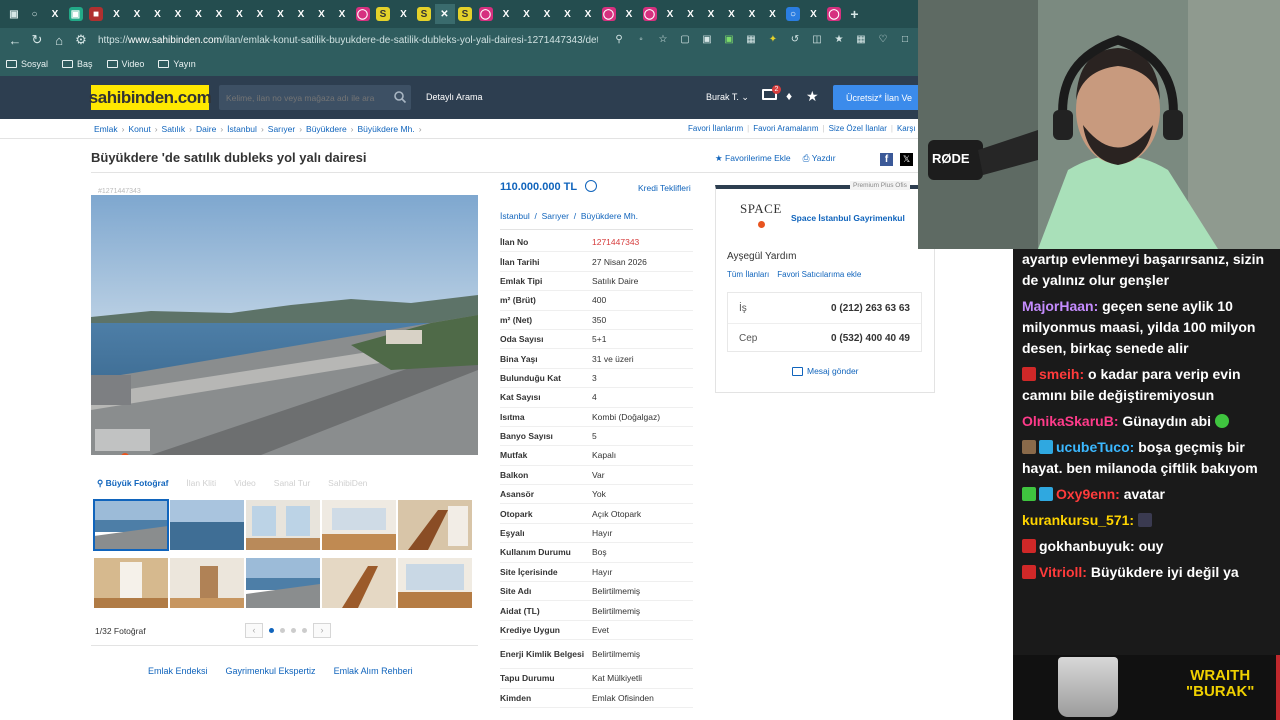  Describe the element at coordinates (707, 39) in the screenshot. I see `extension-icon: ▣` at that location.